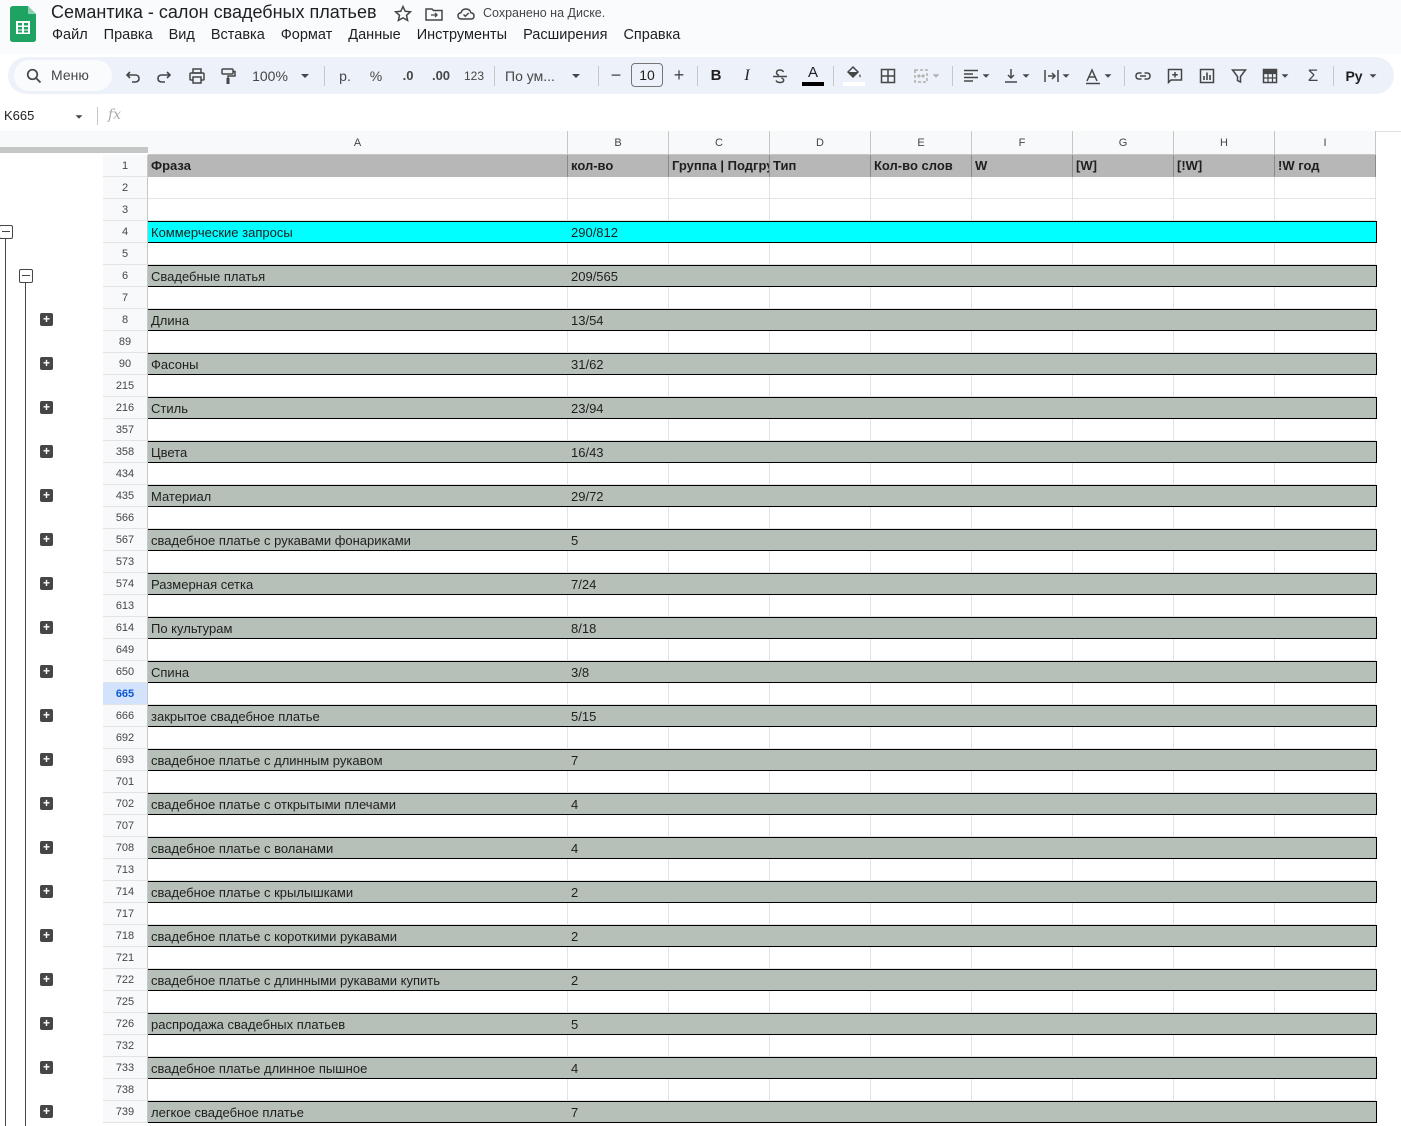 Image resolution: width=1401 pixels, height=1126 pixels. What do you see at coordinates (23, 24) in the screenshot?
I see `sheets-logo-icon` at bounding box center [23, 24].